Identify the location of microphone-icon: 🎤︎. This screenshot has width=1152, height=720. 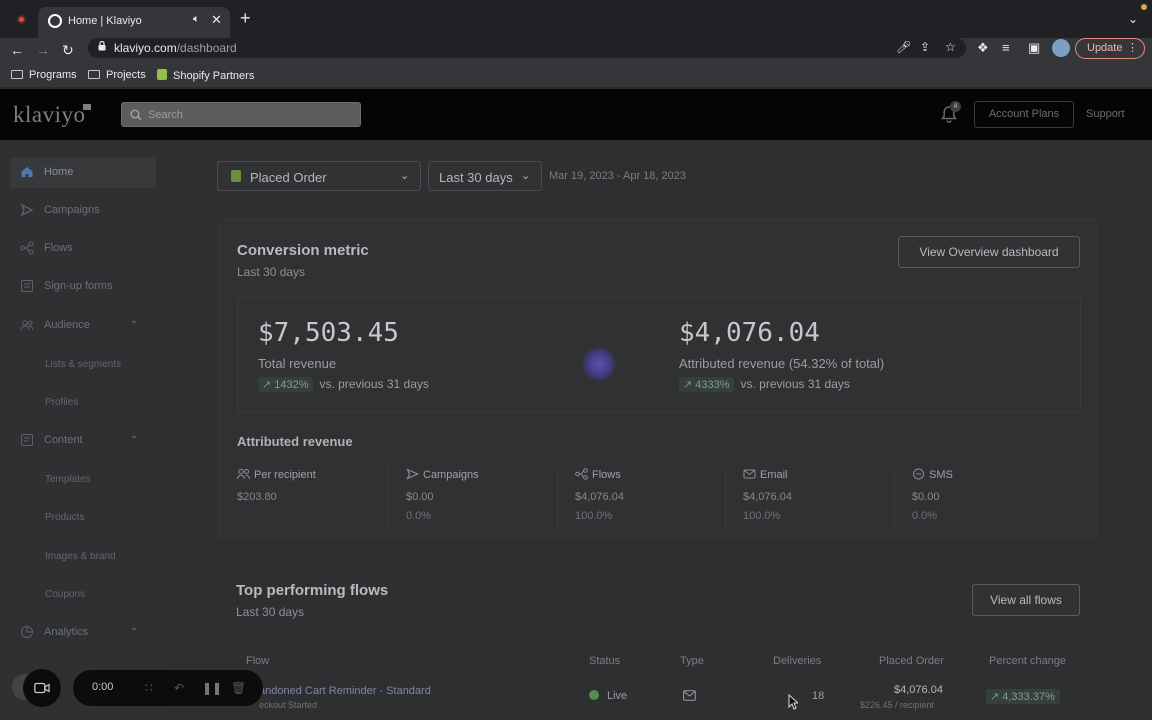
(903, 47).